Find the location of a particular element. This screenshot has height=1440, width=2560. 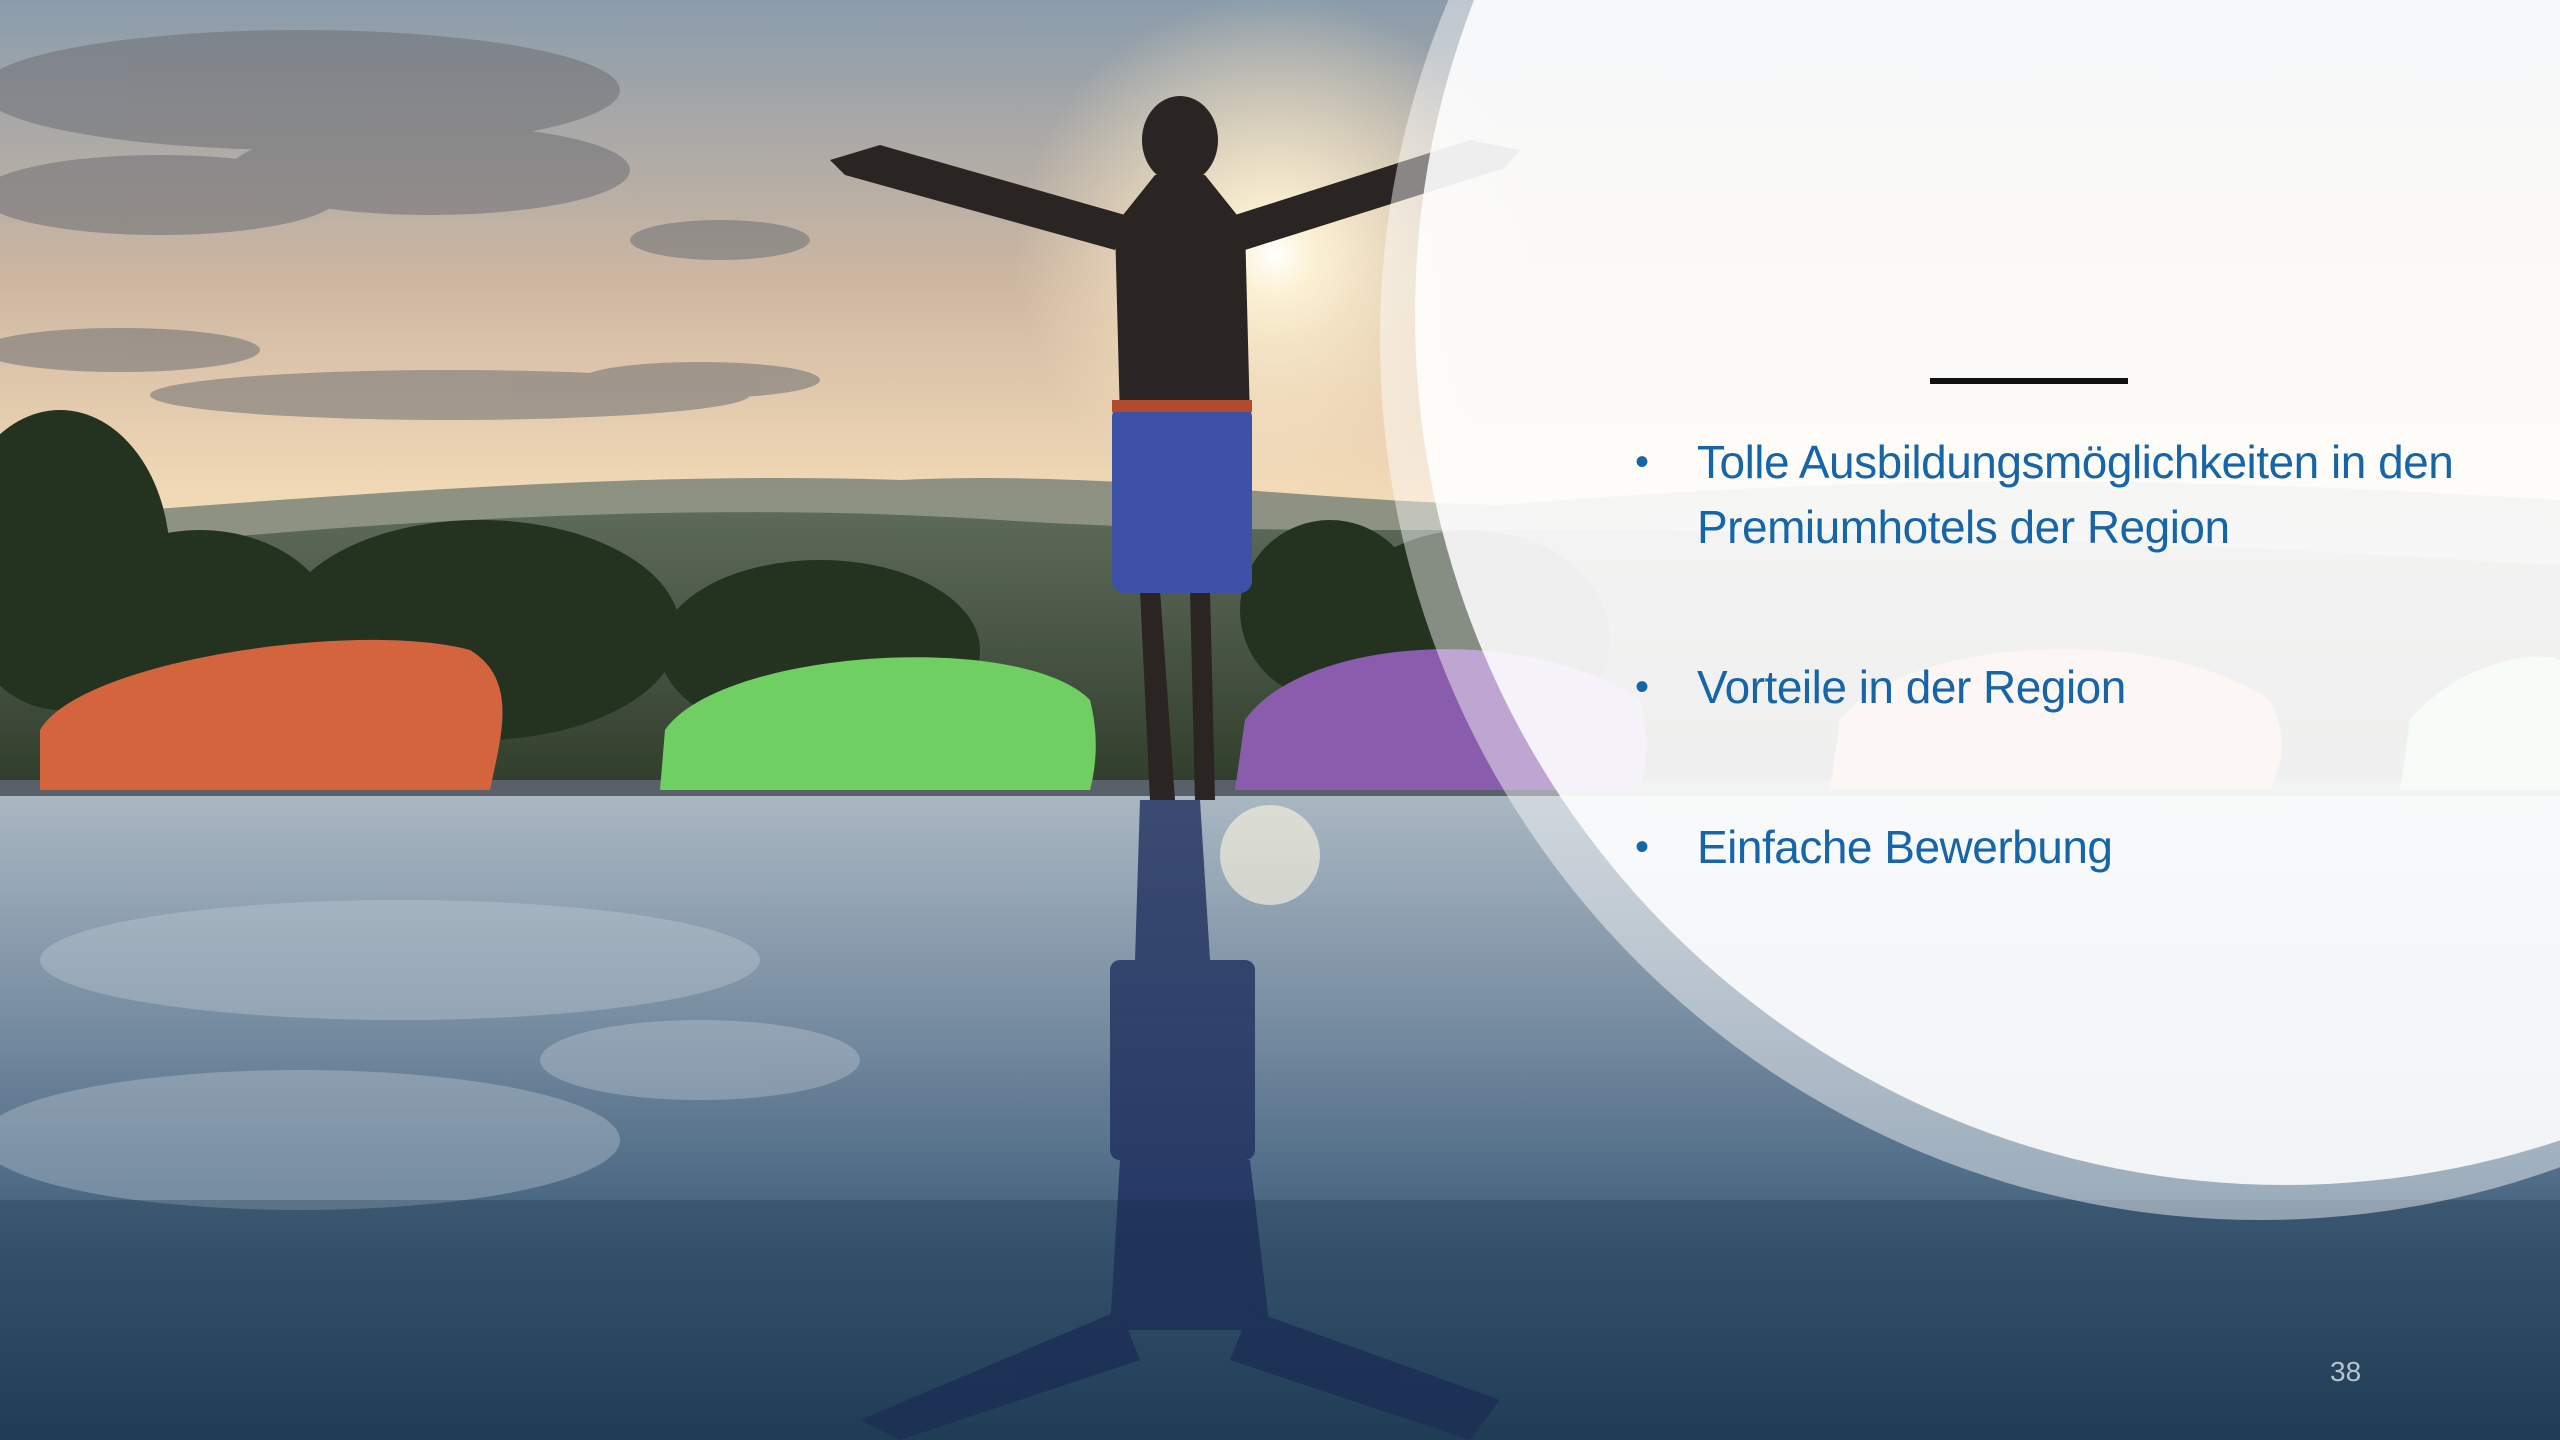

bullet-text: Vorteile in der Region is located at coordinates (1911, 687).